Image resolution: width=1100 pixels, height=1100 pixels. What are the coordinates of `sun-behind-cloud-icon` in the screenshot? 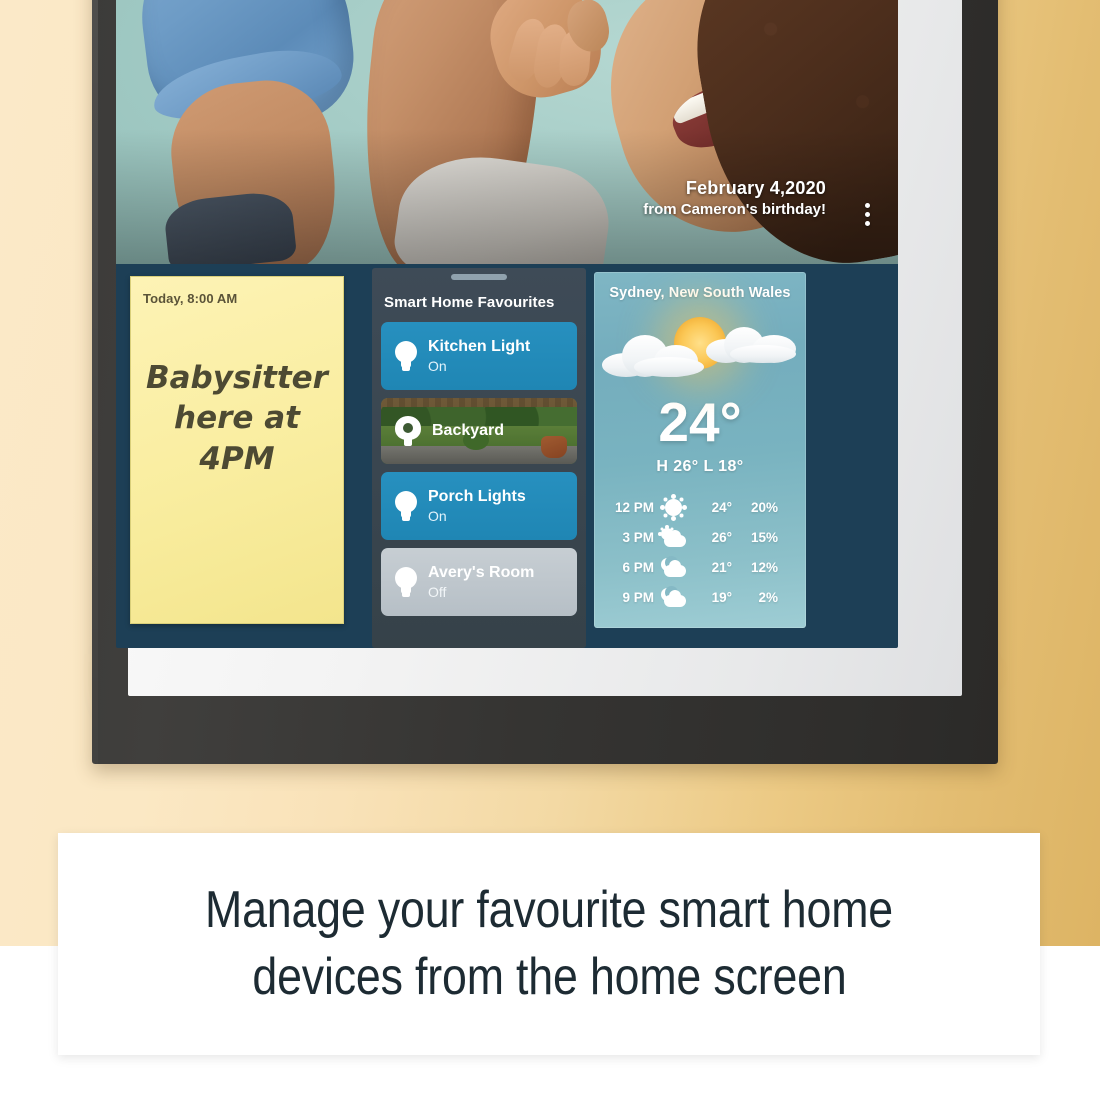 It's located at (700, 349).